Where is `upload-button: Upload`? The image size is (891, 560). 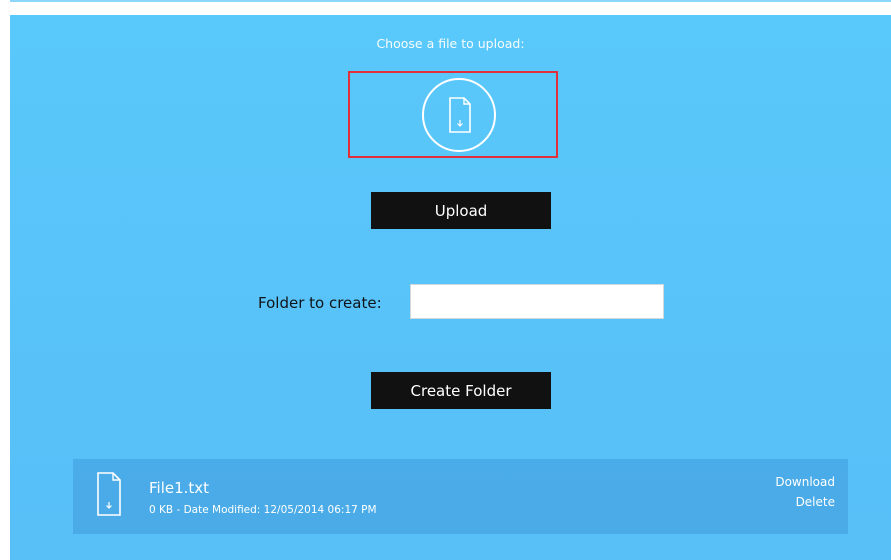 upload-button: Upload is located at coordinates (461, 210).